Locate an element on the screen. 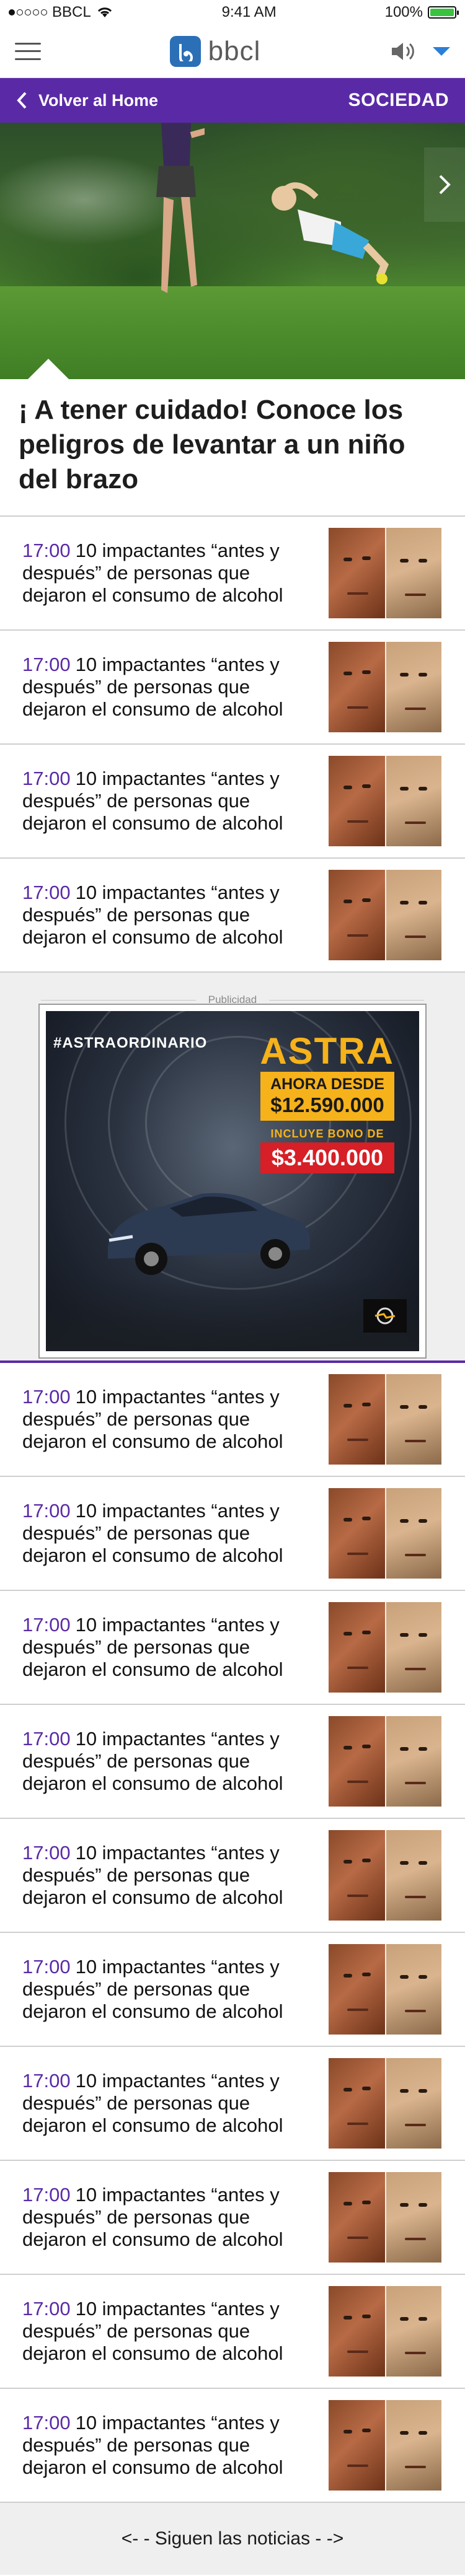  status-right: 100% is located at coordinates (421, 12).